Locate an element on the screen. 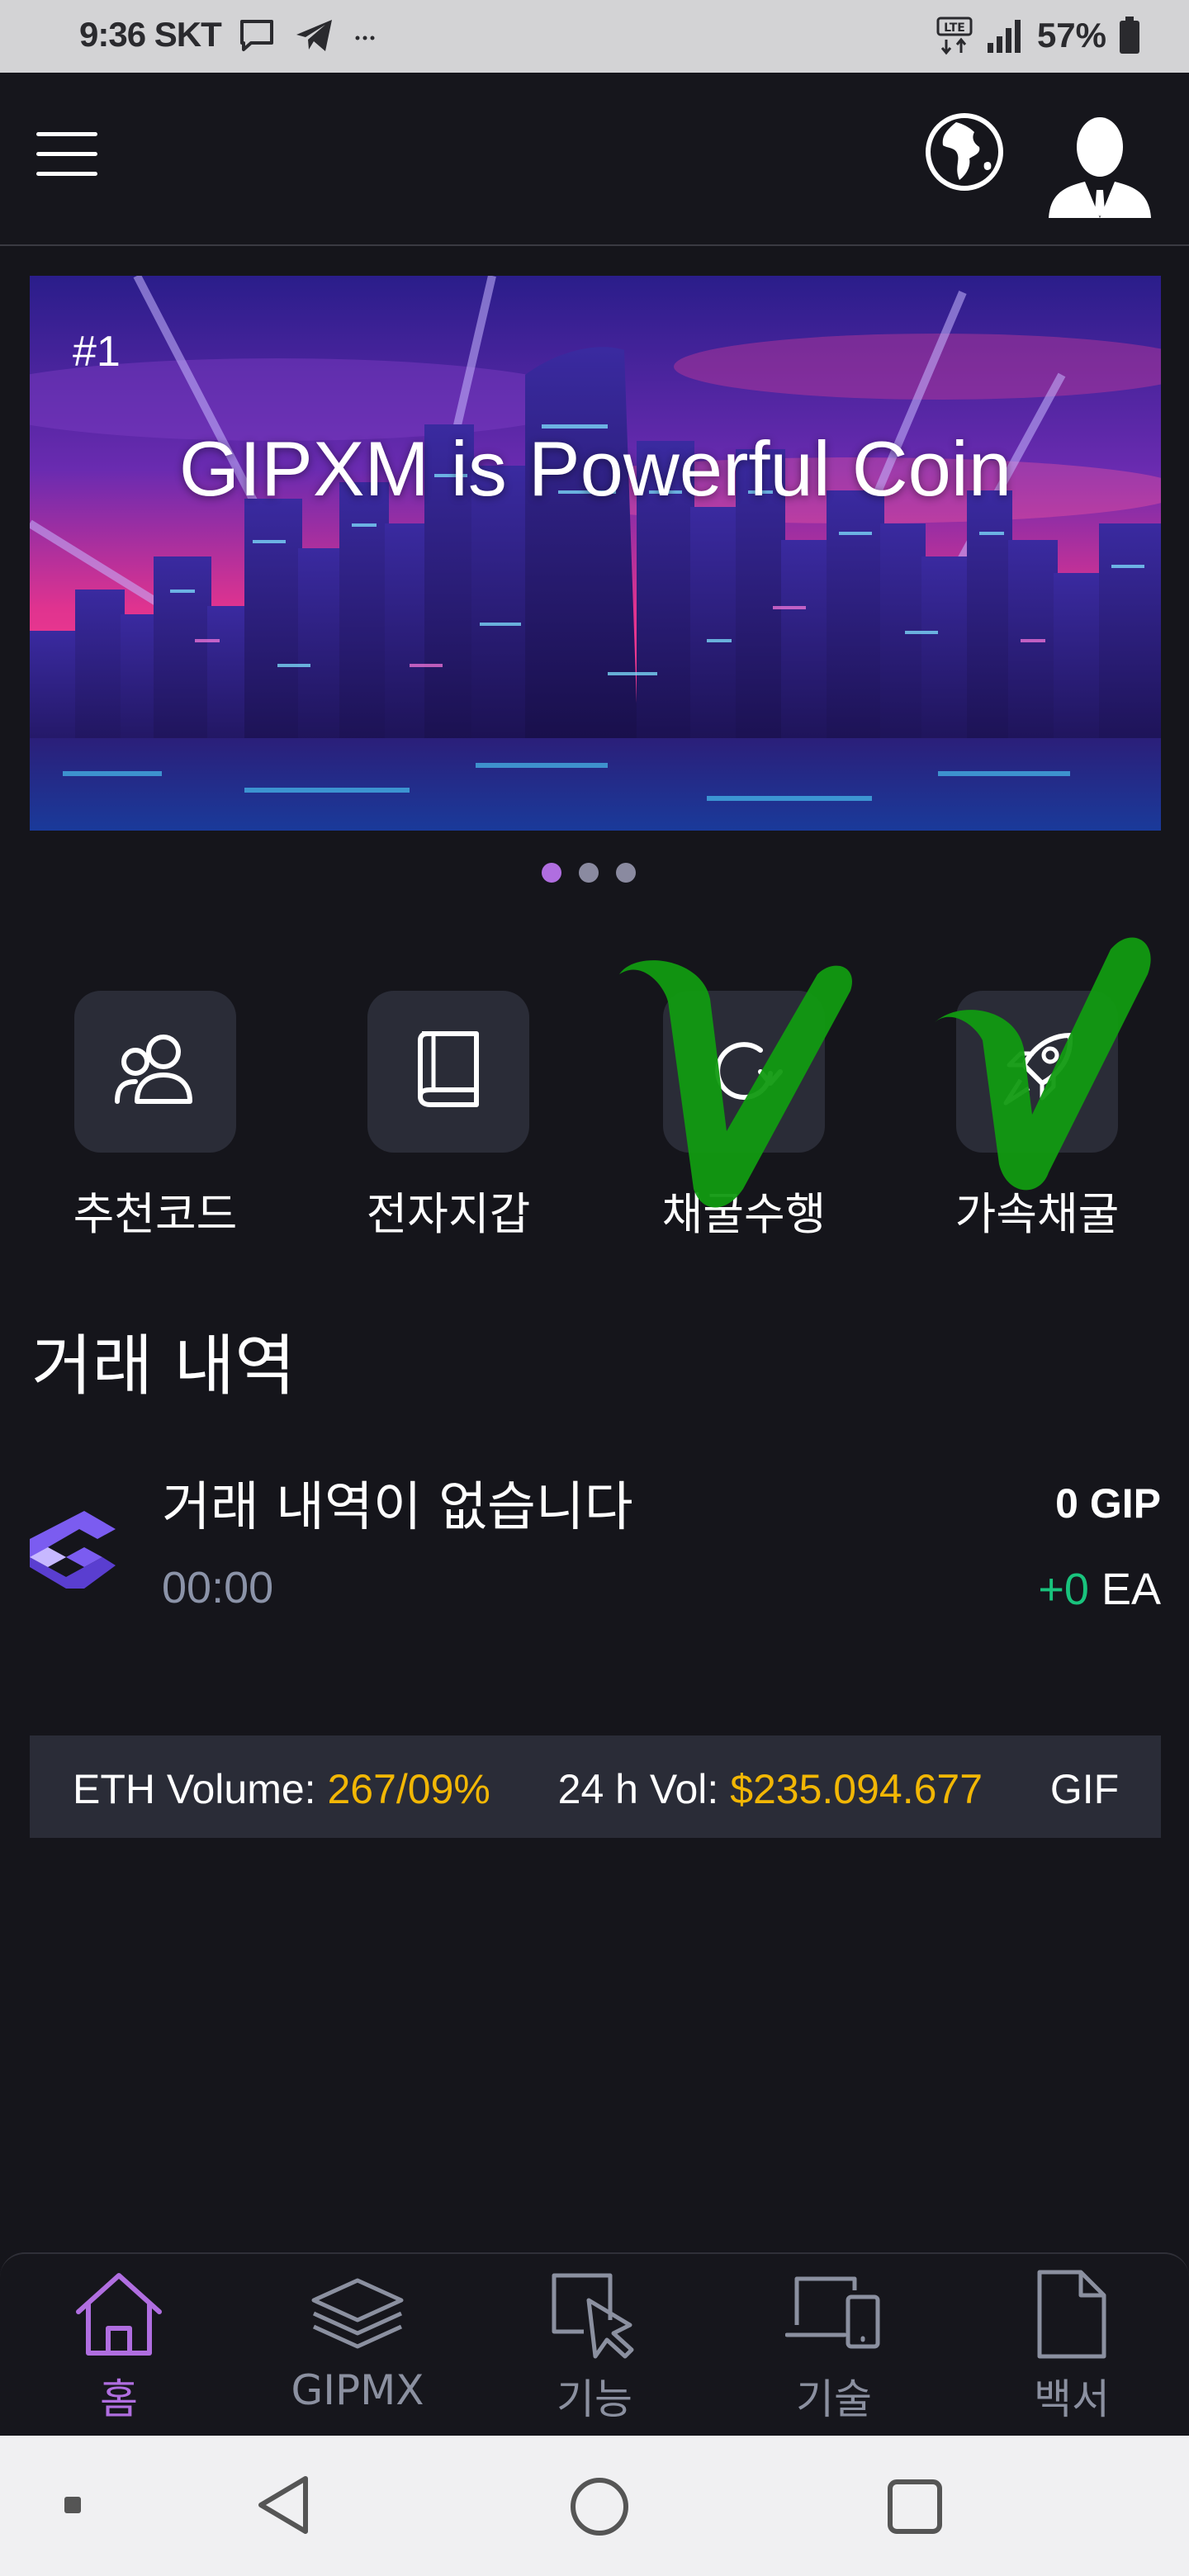  nav-label: 기술 is located at coordinates (834, 2399).